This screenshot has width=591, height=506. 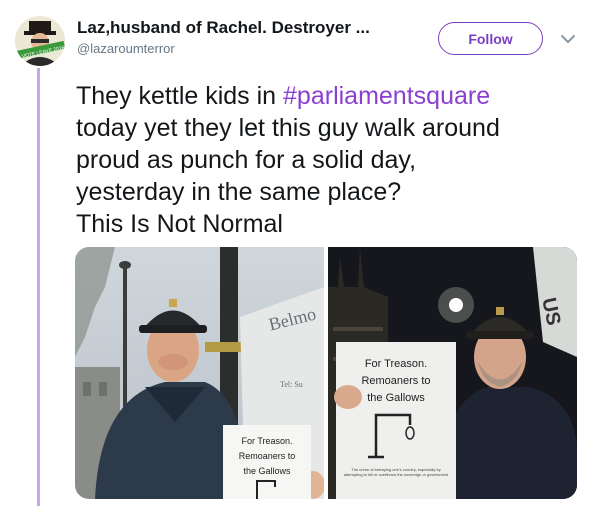 What do you see at coordinates (288, 128) in the screenshot?
I see `tweet-text-line2: today yet they let this guy walk around` at bounding box center [288, 128].